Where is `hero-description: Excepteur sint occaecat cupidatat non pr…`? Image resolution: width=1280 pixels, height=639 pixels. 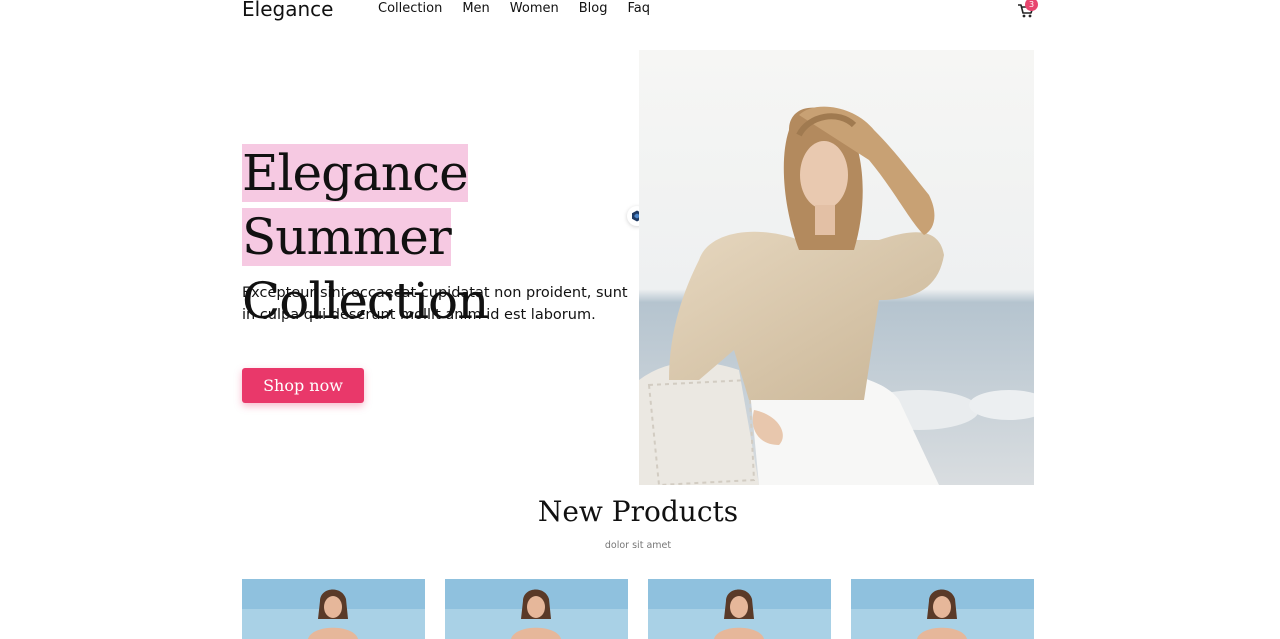
hero-description: Excepteur sint occaecat cupidatat non pr… is located at coordinates (435, 304).